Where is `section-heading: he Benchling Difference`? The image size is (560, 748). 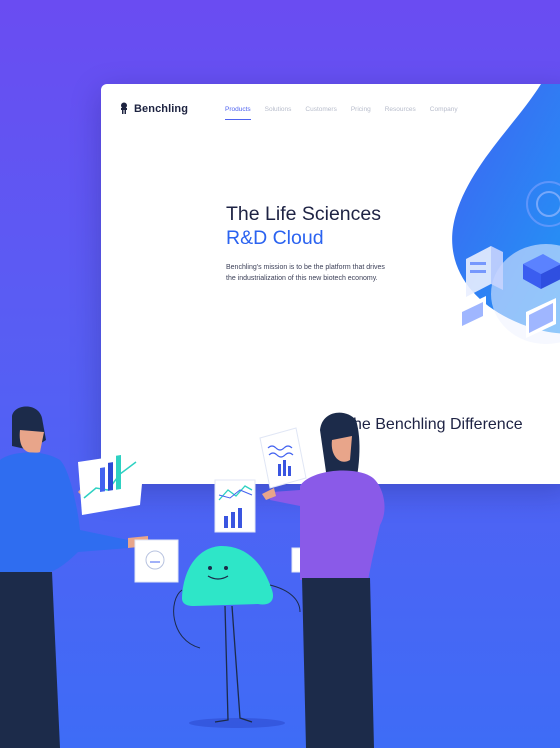
section-heading: he Benchling Difference is located at coordinates (438, 424).